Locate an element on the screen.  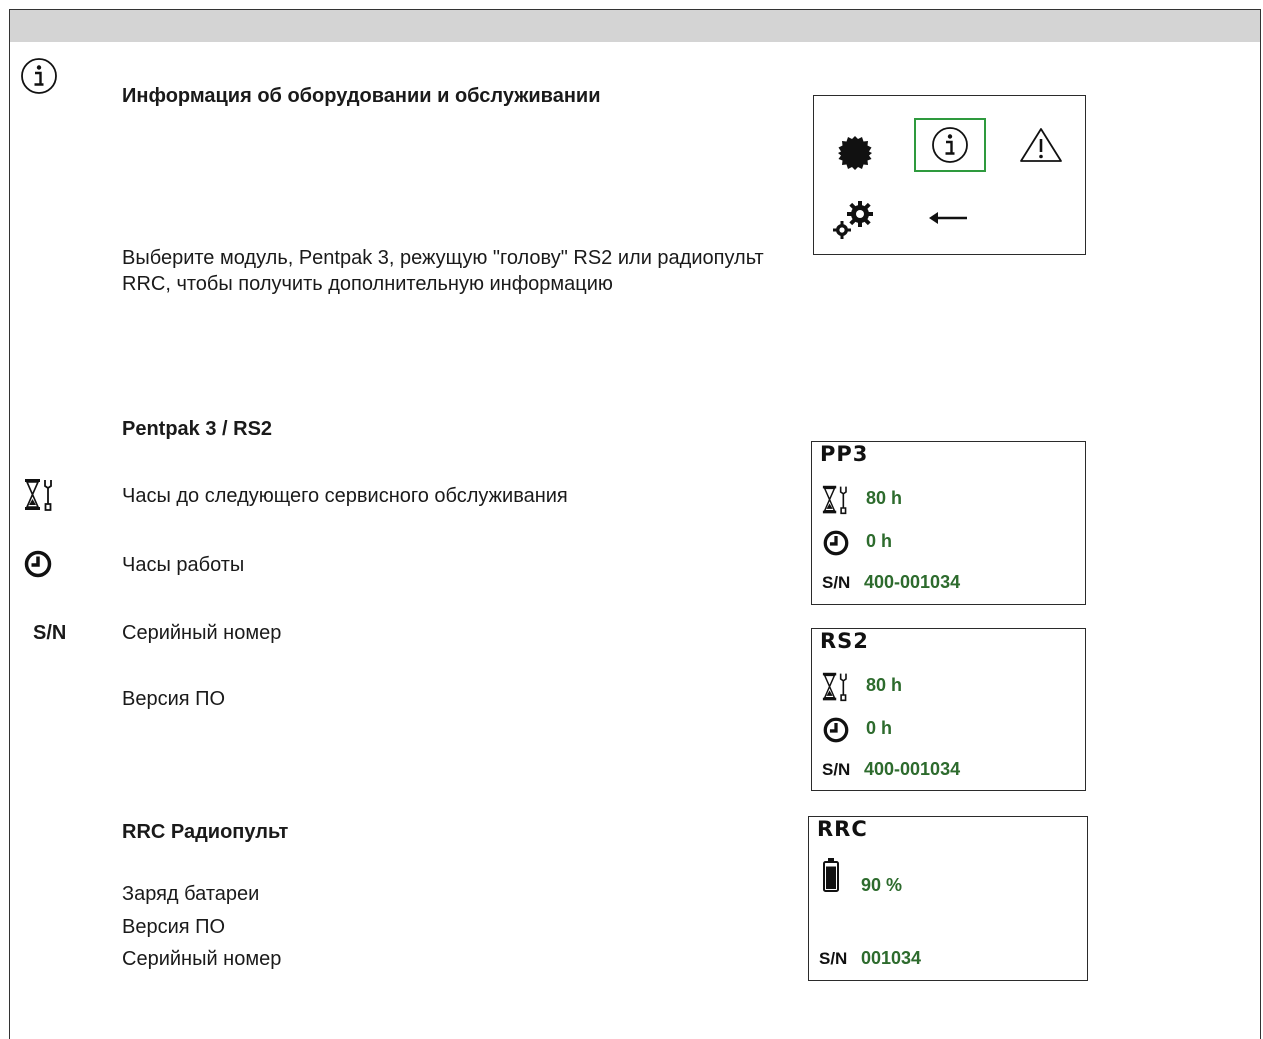
operating-hours-label: Часы работы is located at coordinates (183, 565).